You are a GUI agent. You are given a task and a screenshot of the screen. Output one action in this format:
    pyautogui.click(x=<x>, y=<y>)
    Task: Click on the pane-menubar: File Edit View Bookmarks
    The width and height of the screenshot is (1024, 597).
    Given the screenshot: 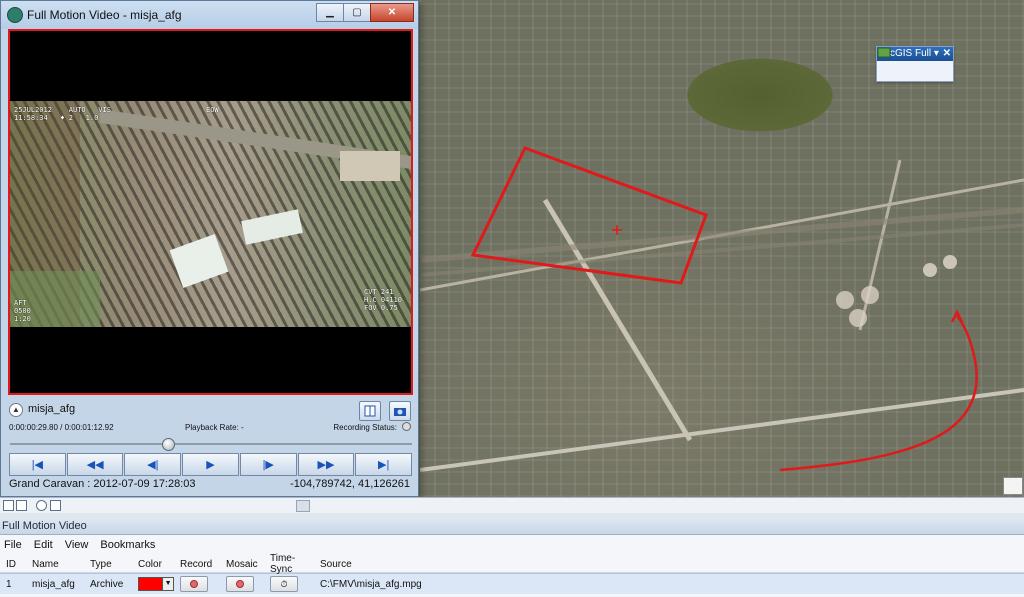 What is the action you would take?
    pyautogui.click(x=512, y=545)
    